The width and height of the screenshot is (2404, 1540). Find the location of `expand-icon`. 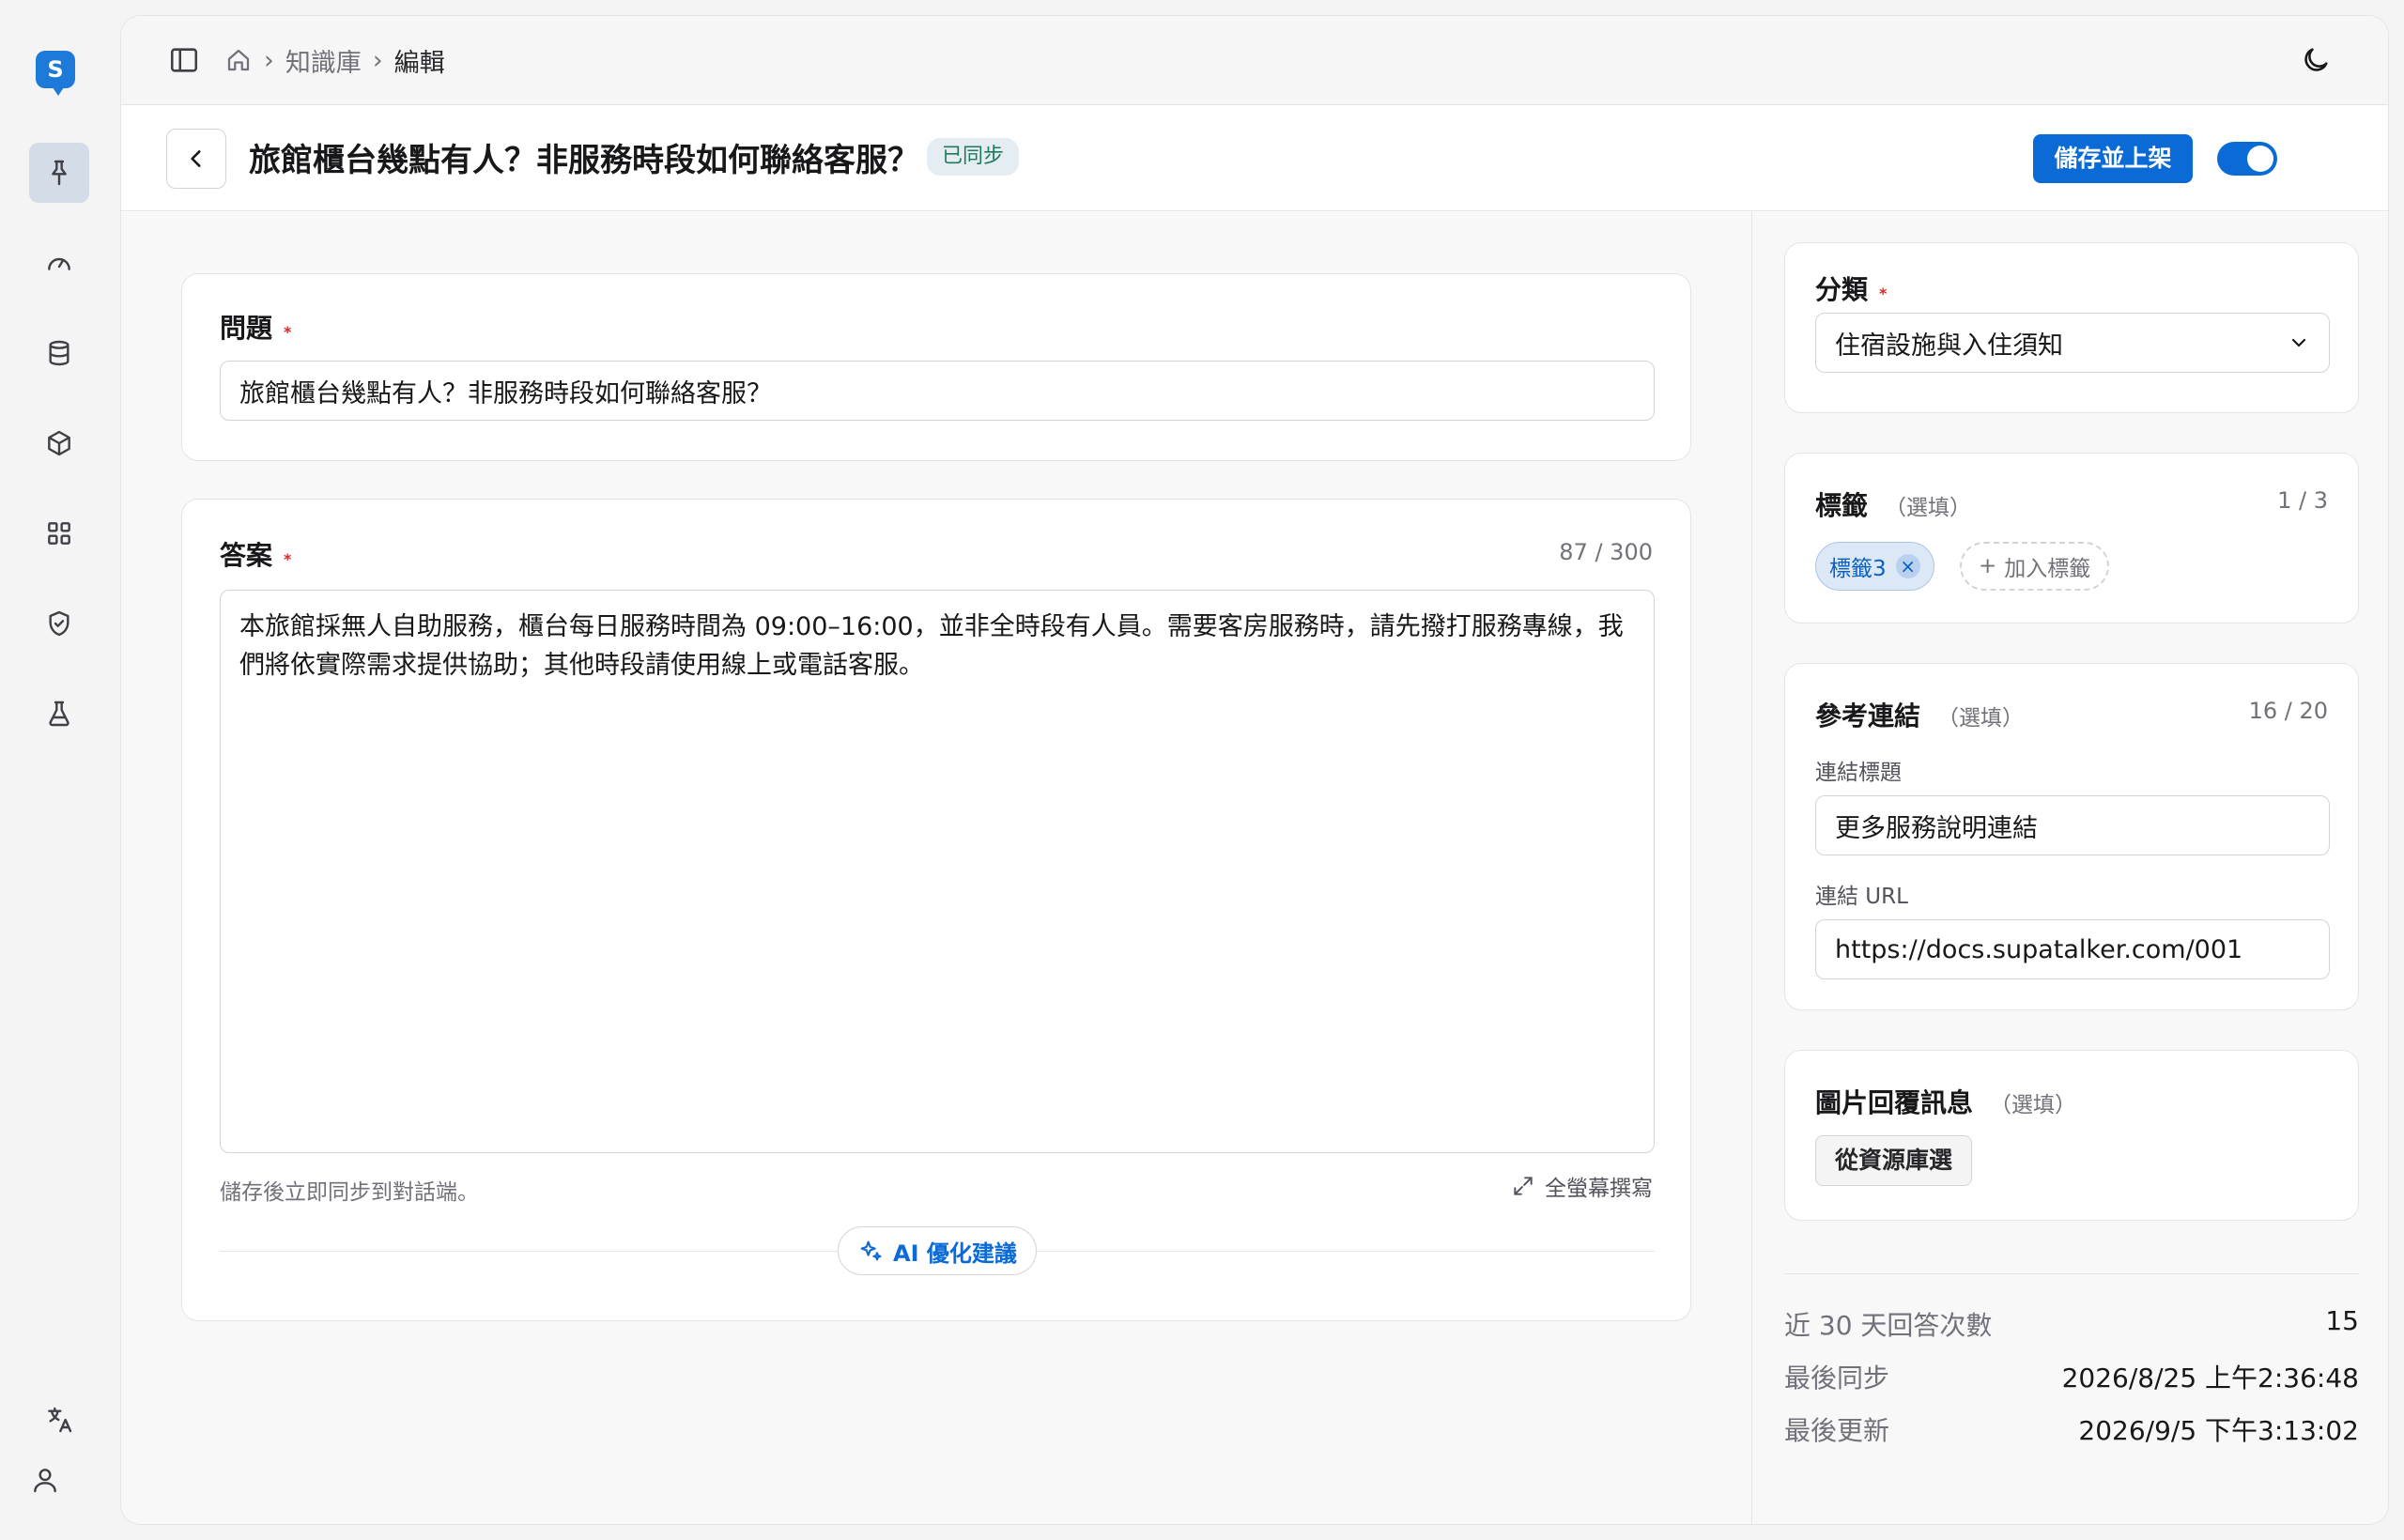

expand-icon is located at coordinates (1523, 1186).